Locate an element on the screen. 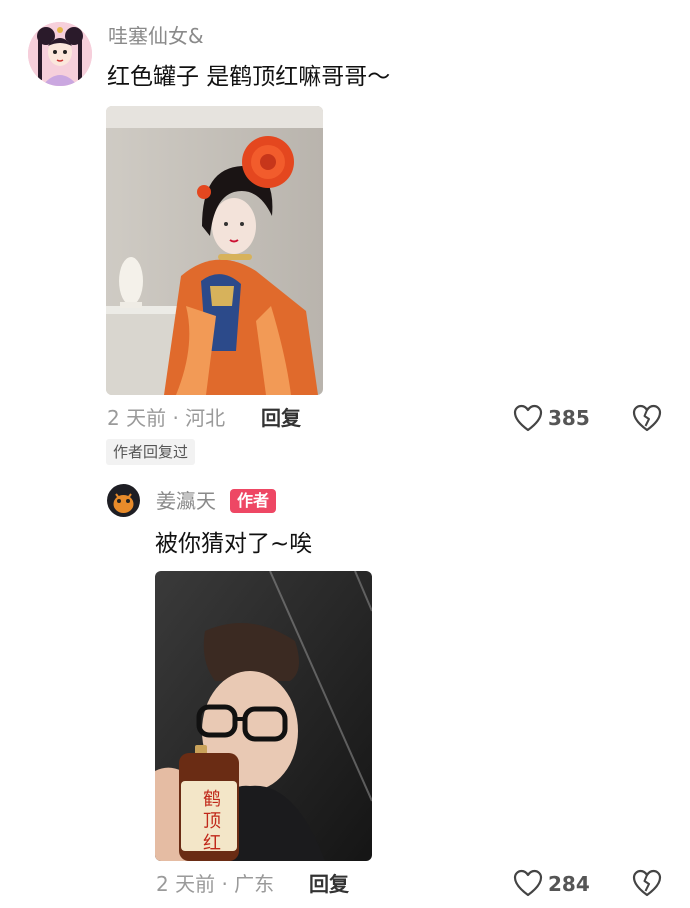  author-replied-tag: 作者回复过 is located at coordinates (151, 452).